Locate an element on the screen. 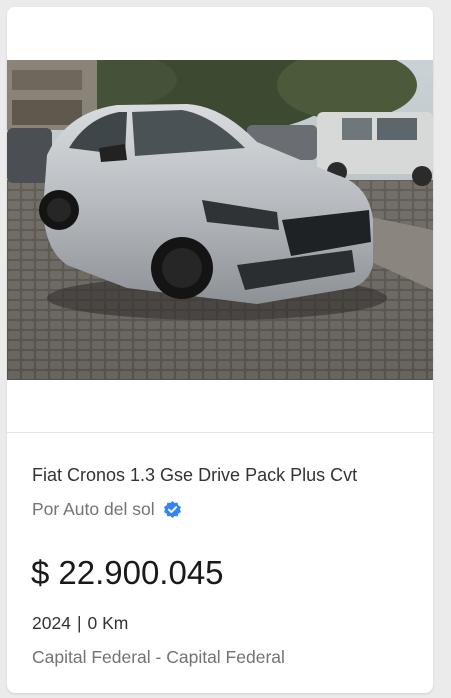 The height and width of the screenshot is (698, 451). currency-symbol: $ is located at coordinates (40, 572).